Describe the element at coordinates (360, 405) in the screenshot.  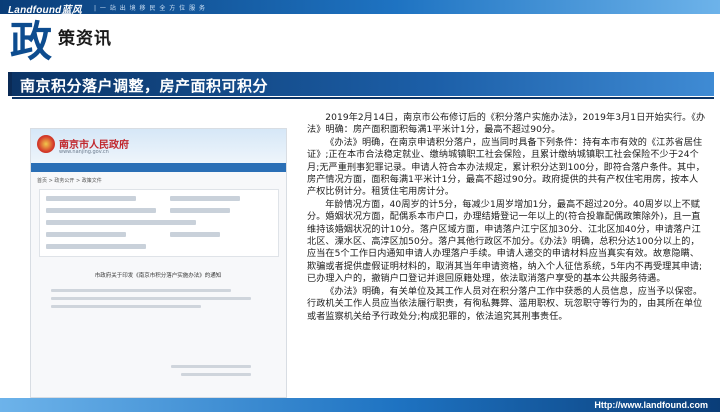
I see `footer-bar: Http://www.landfound.com` at that location.